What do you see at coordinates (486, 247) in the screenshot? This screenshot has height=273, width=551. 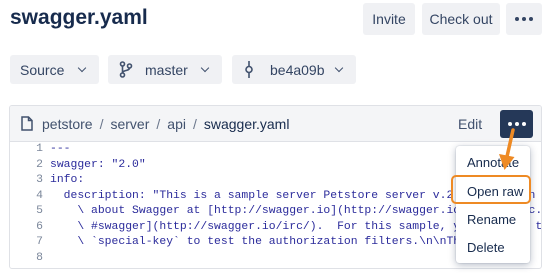 I see `menu-item-delete: Delete` at bounding box center [486, 247].